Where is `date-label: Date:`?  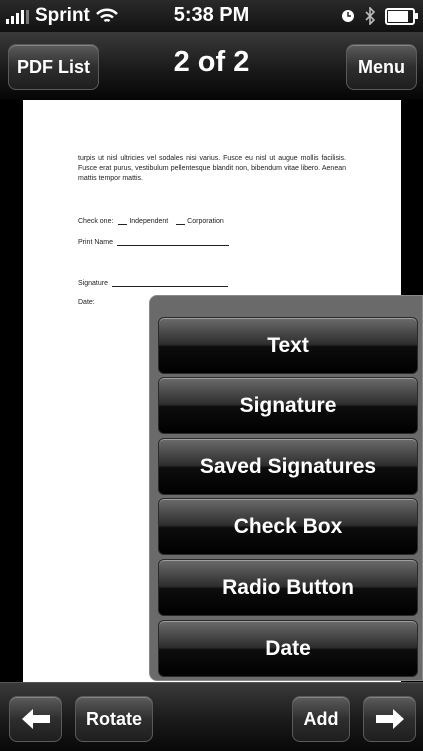 date-label: Date: is located at coordinates (86, 302).